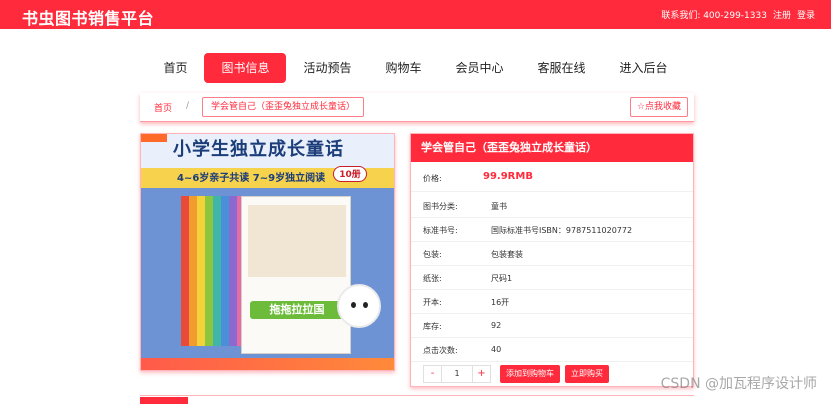  Describe the element at coordinates (587, 374) in the screenshot. I see `buy-now-button: 立即购买` at that location.